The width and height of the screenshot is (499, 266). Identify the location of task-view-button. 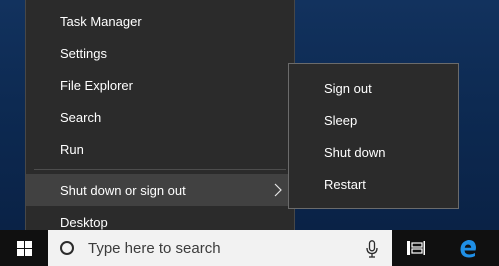
(416, 248).